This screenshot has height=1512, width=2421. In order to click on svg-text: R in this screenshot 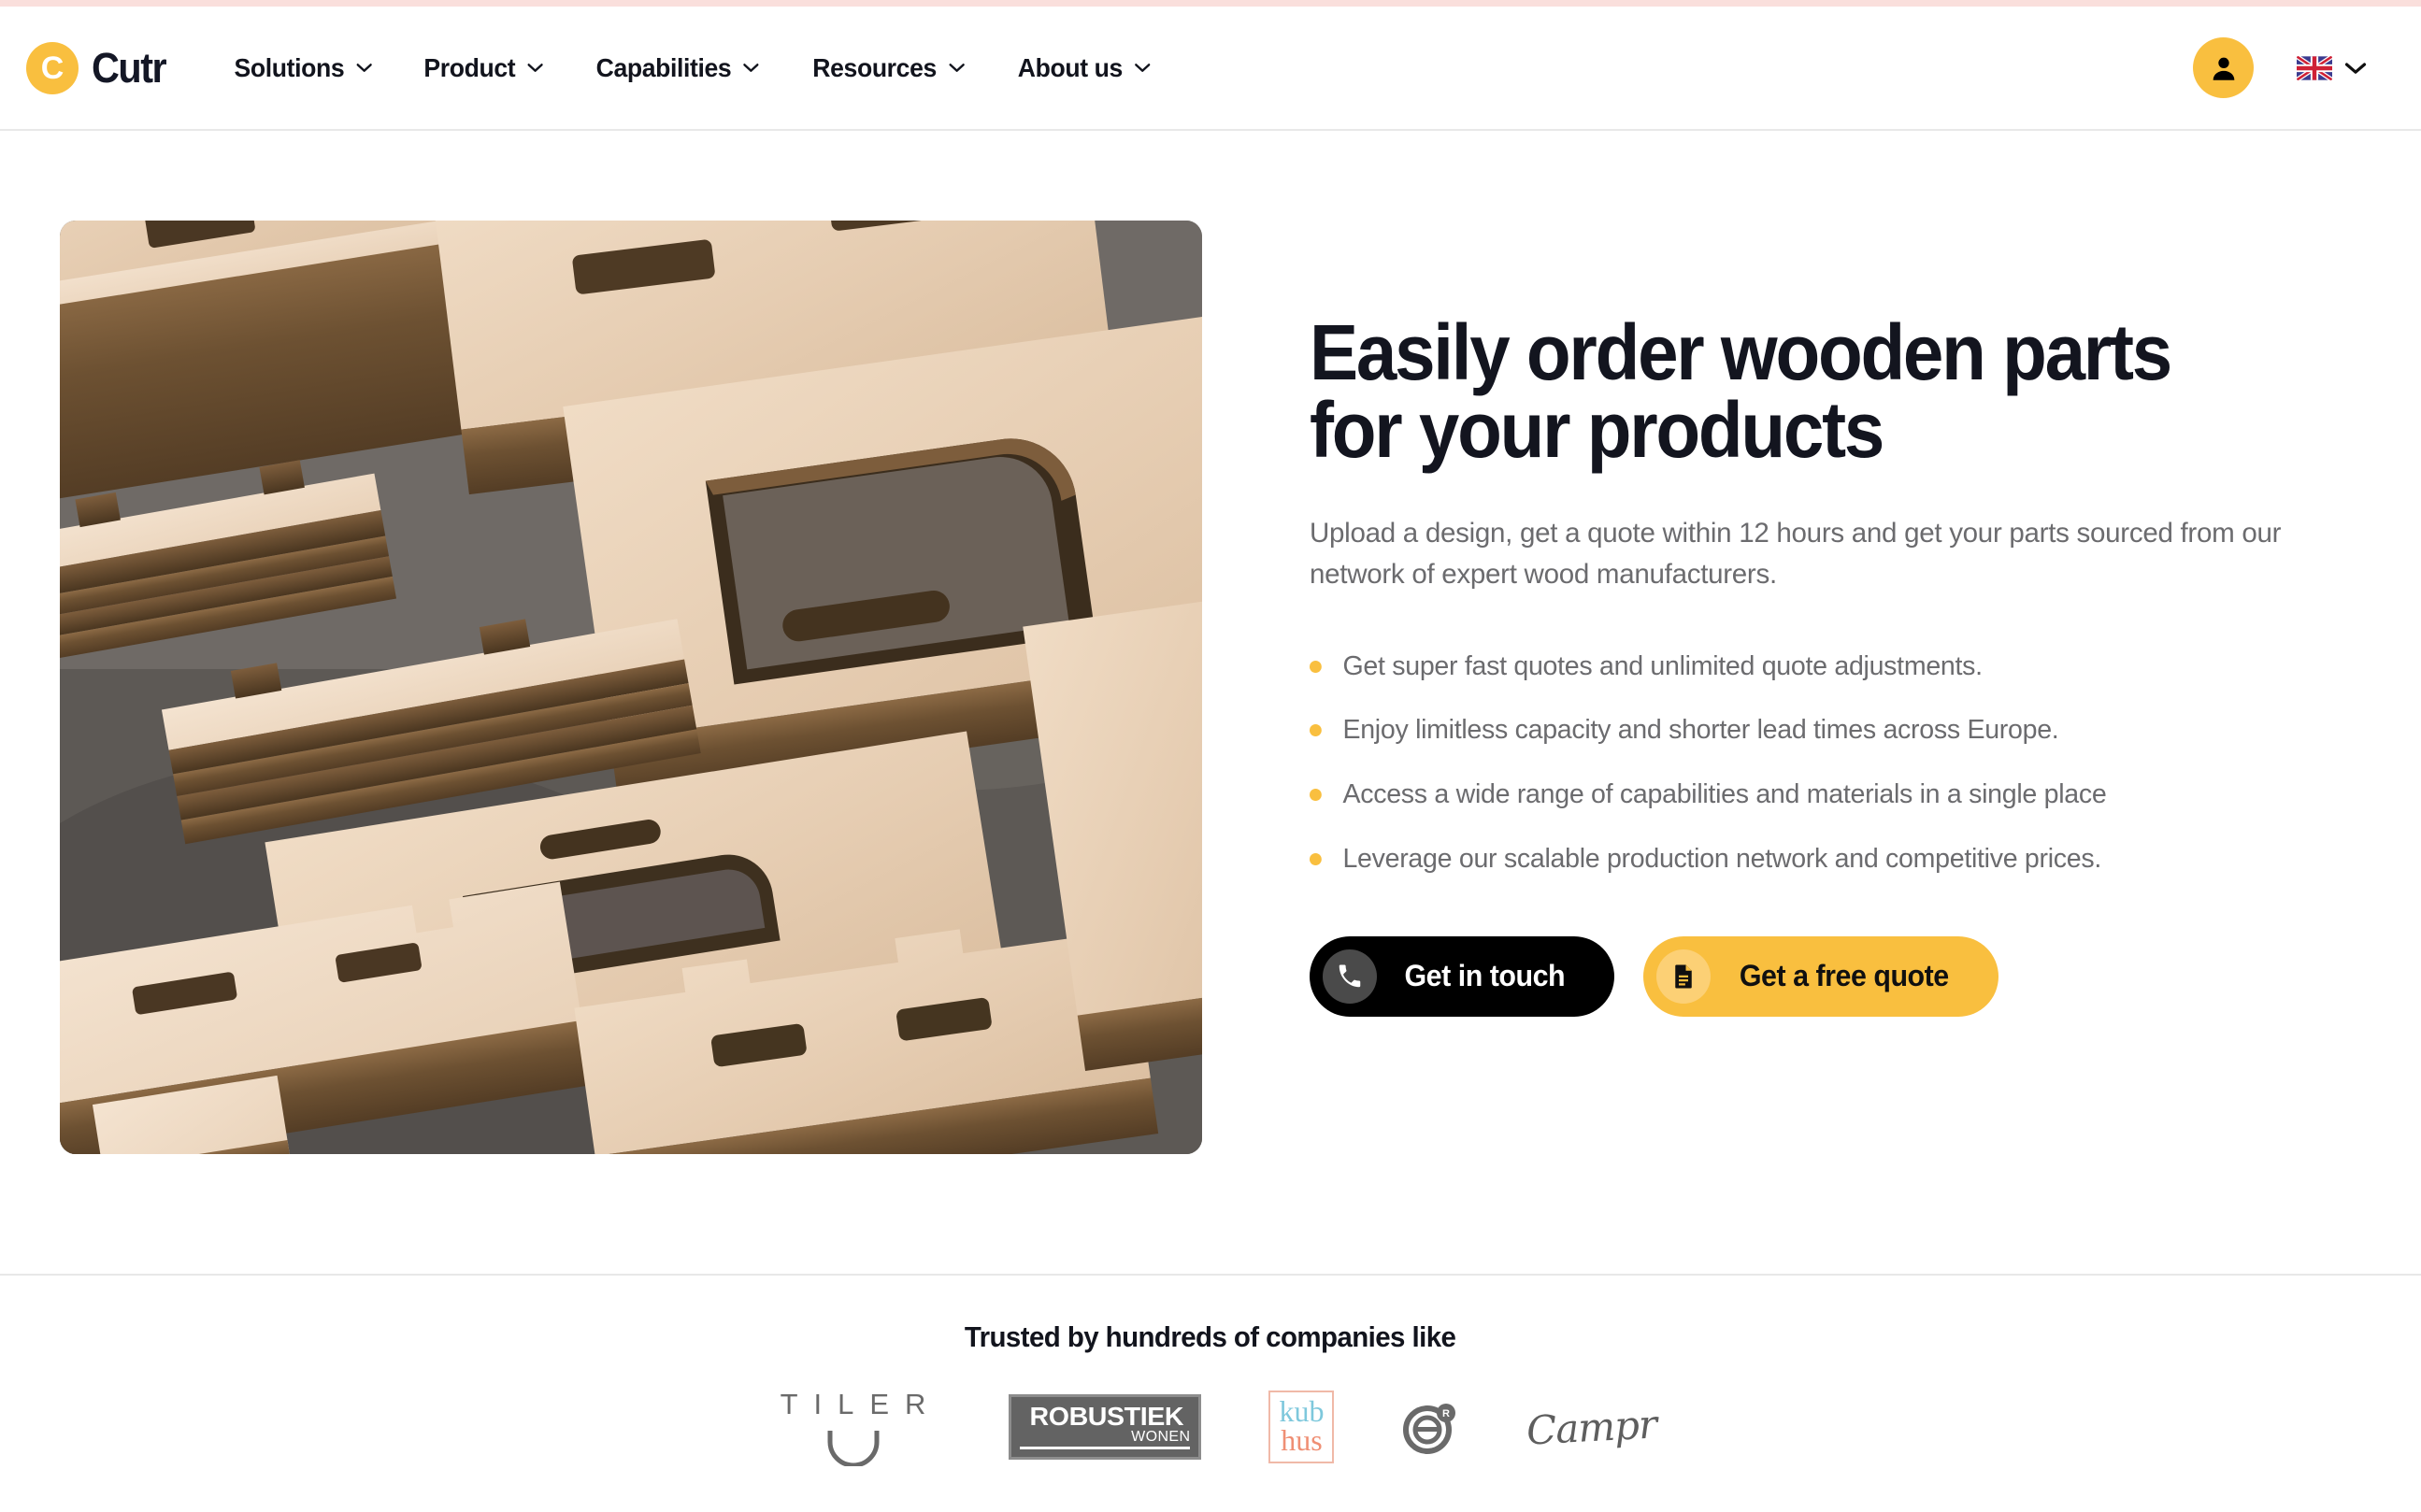, I will do `click(1446, 1413)`.